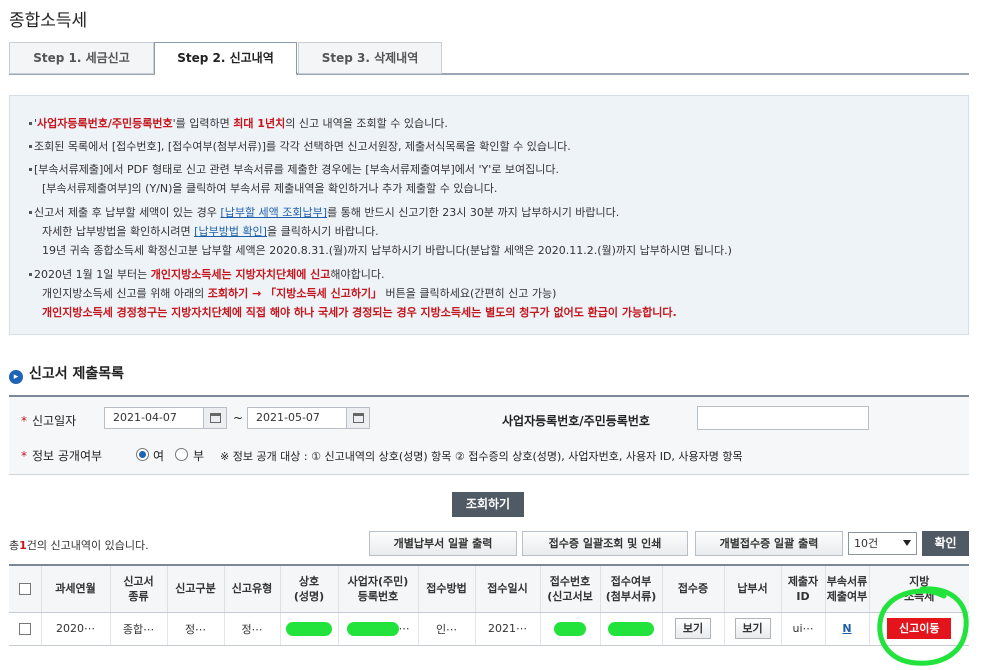  What do you see at coordinates (142, 454) in the screenshot?
I see `public-yes-radio` at bounding box center [142, 454].